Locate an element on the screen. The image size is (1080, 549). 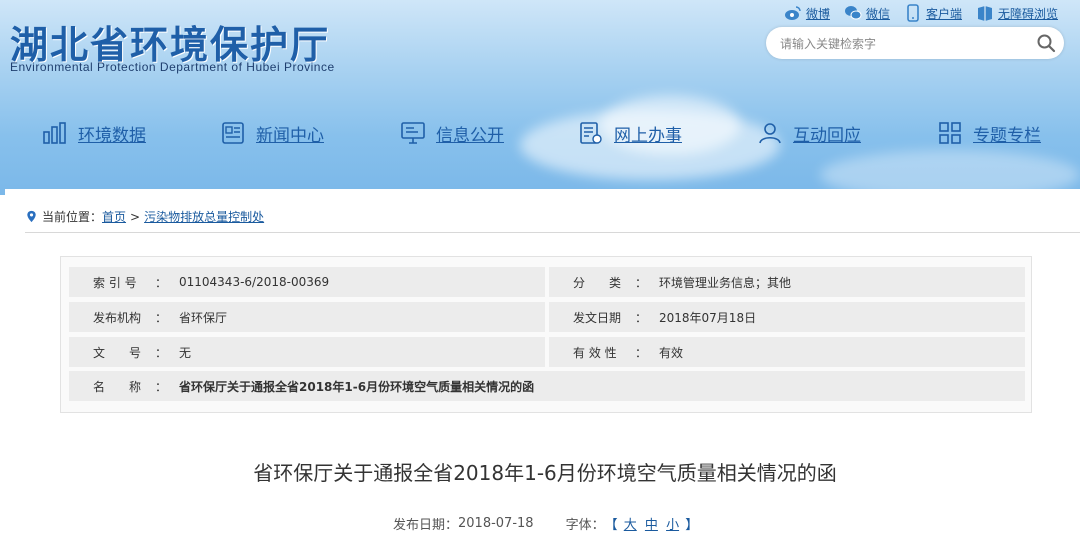
nav-item-label: 新闻中心 is located at coordinates (290, 135).